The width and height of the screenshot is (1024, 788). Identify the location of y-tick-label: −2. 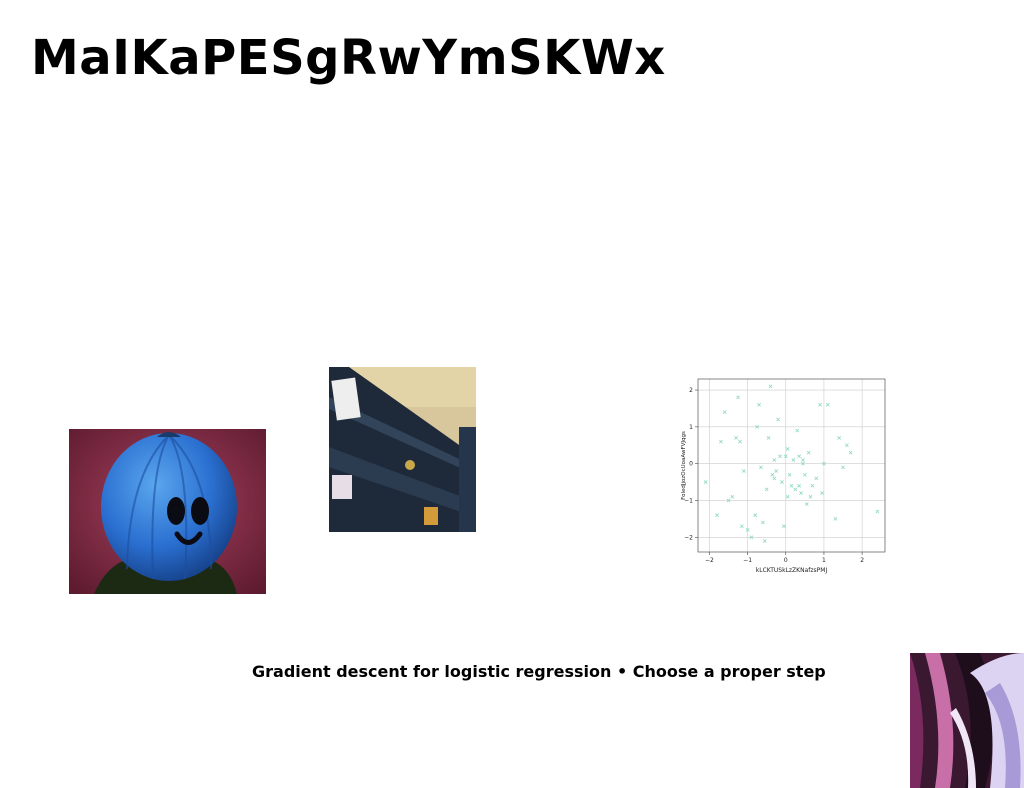
(688, 537).